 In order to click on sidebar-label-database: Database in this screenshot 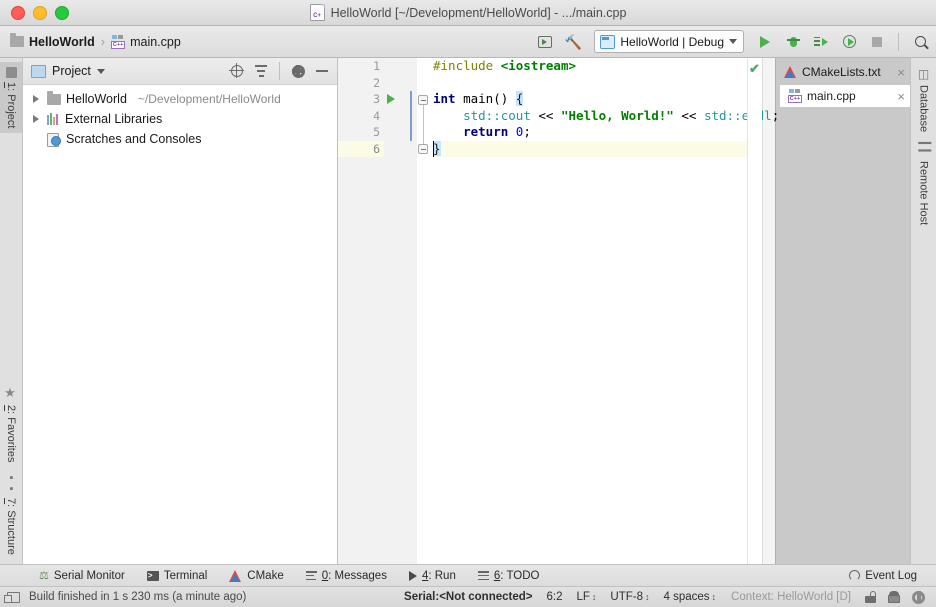, I will do `click(923, 109)`.